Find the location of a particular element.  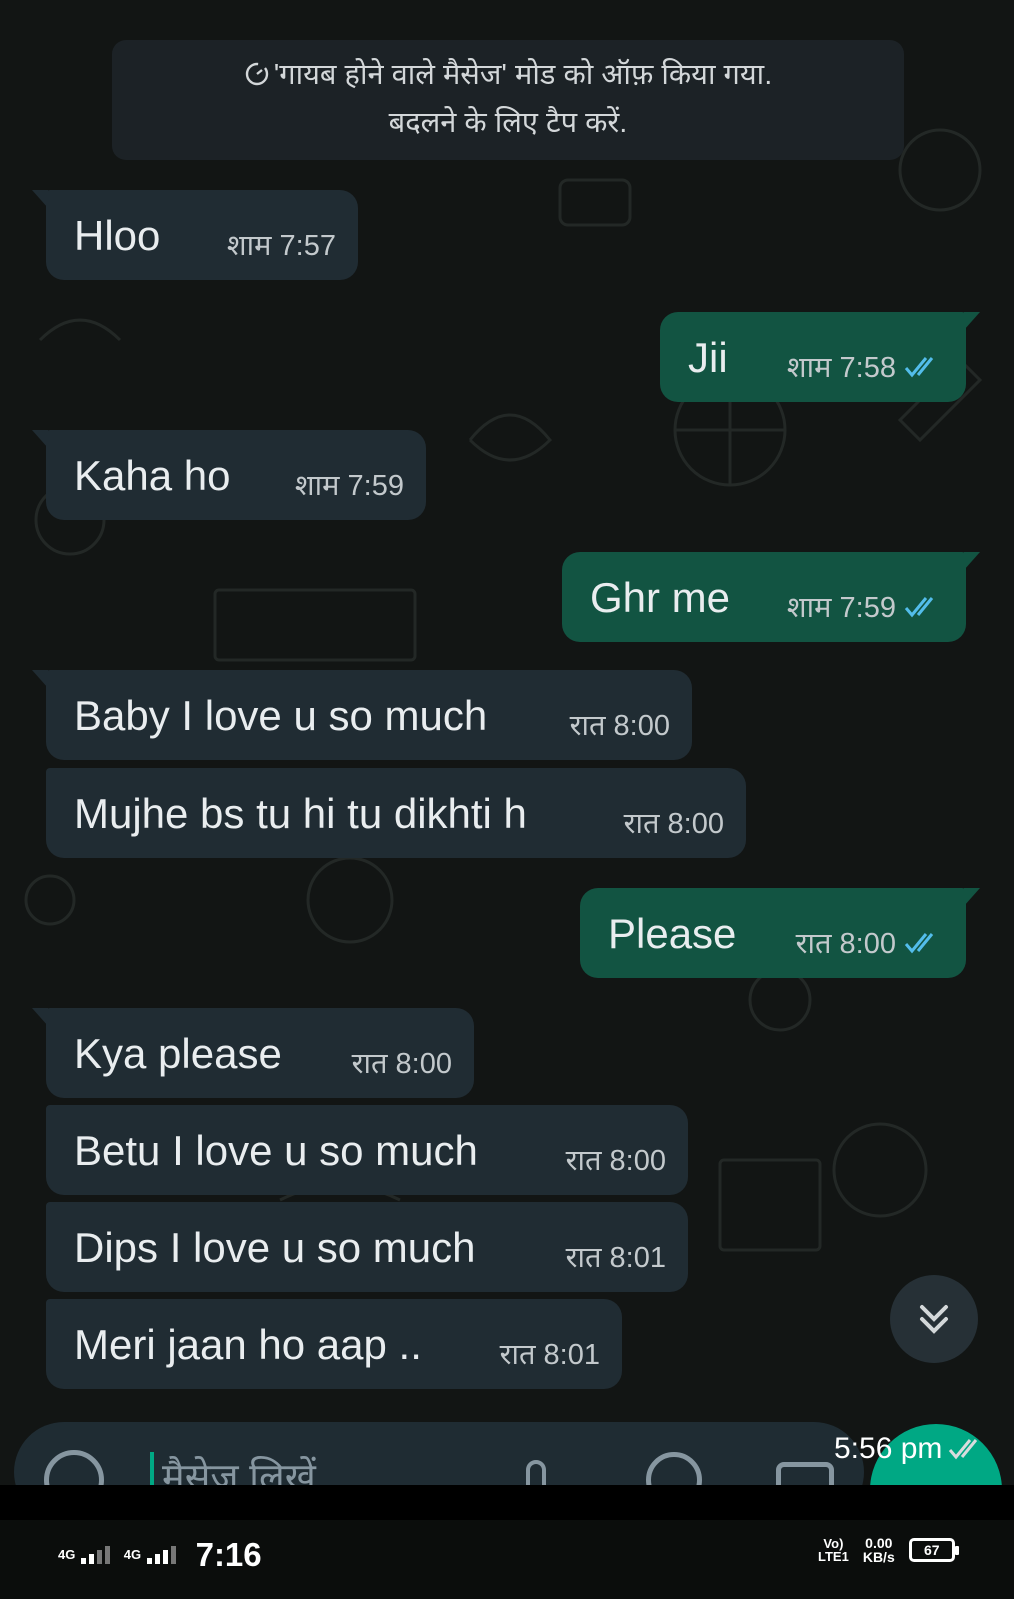

message-text: Mujhe bs tu hi tu dikhti h is located at coordinates (300, 813).